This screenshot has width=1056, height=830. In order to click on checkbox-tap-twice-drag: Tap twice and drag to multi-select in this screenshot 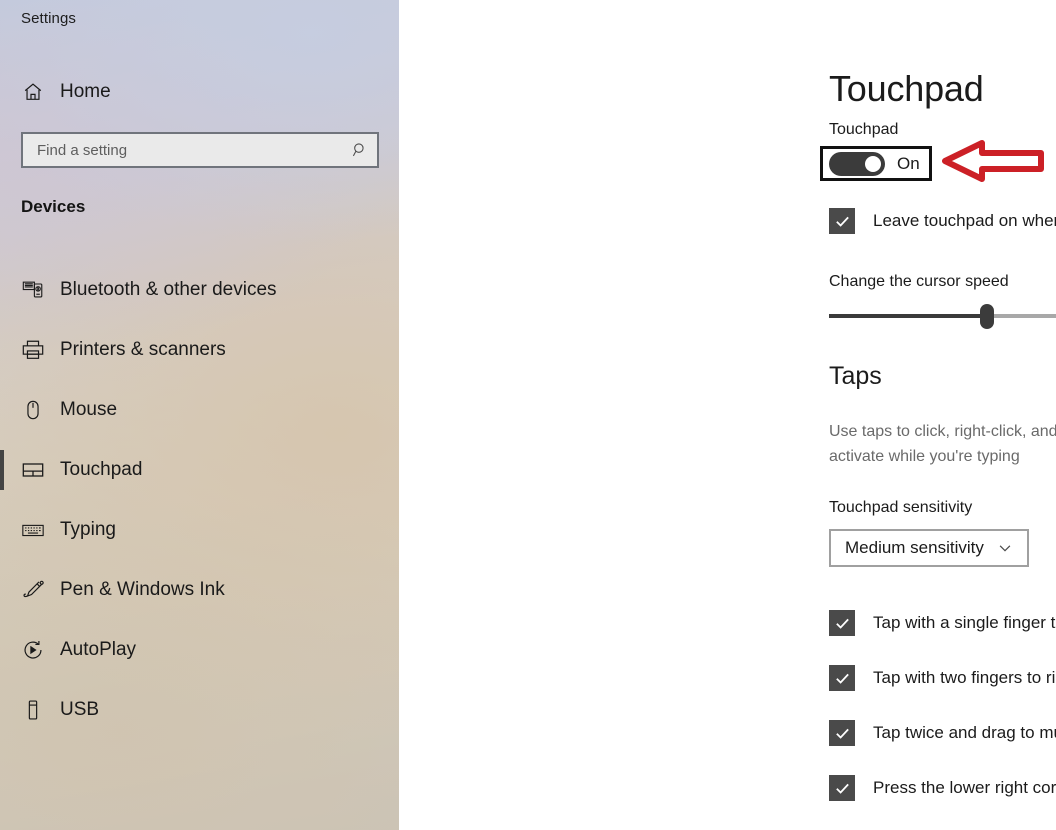, I will do `click(942, 733)`.